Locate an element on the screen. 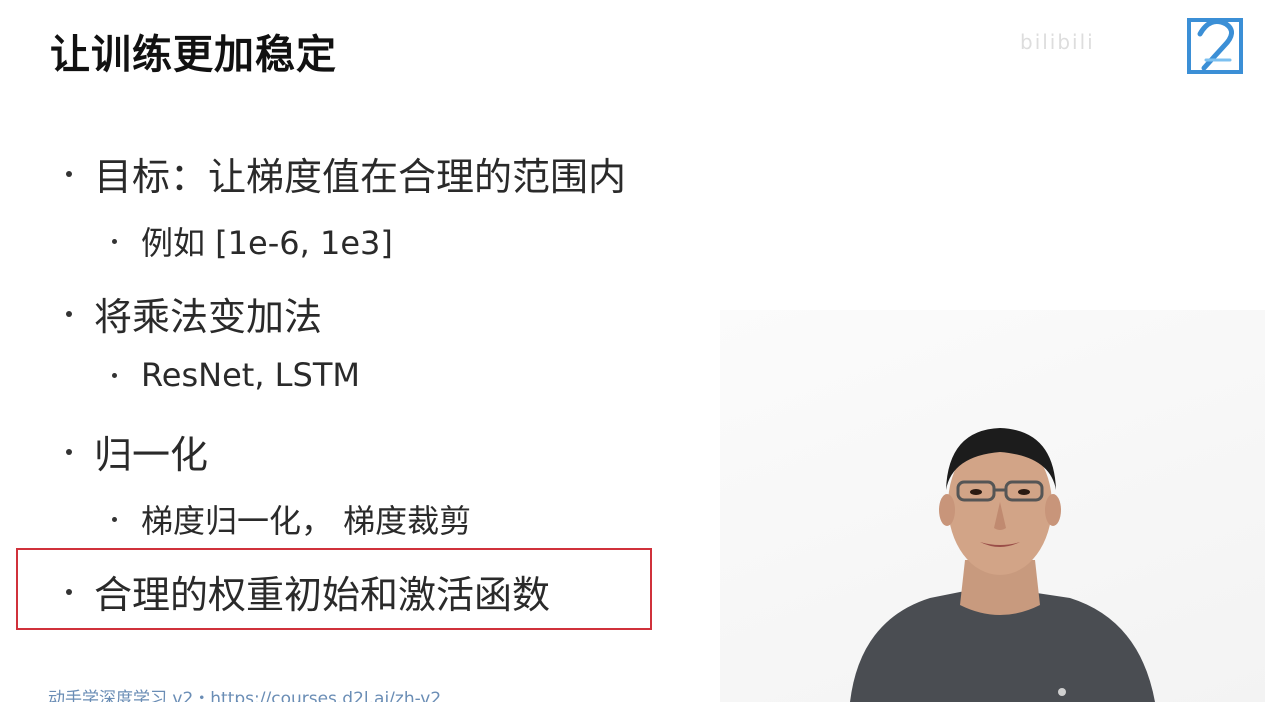 The width and height of the screenshot is (1265, 702). sub-bullet-resnet-lstm: ResNet, LSTM is located at coordinates (236, 375).